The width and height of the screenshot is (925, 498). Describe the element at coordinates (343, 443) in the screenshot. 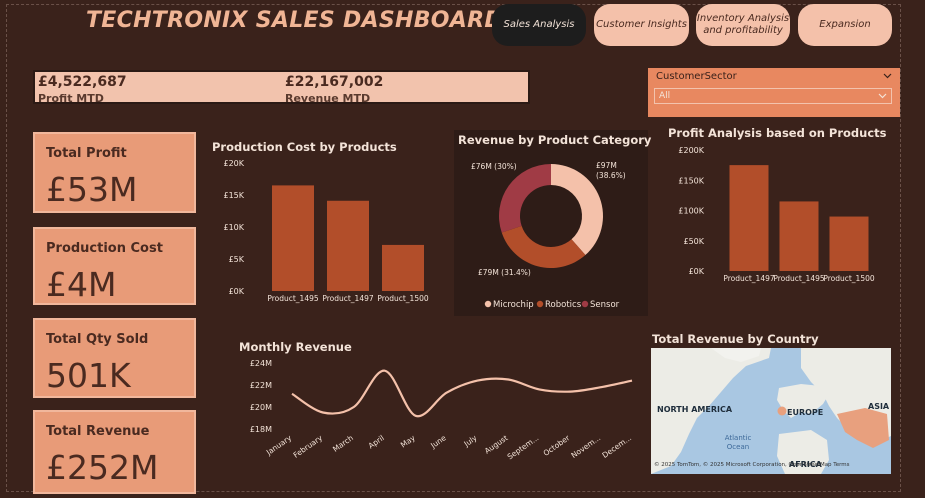

I see `x-tick-label: March` at that location.